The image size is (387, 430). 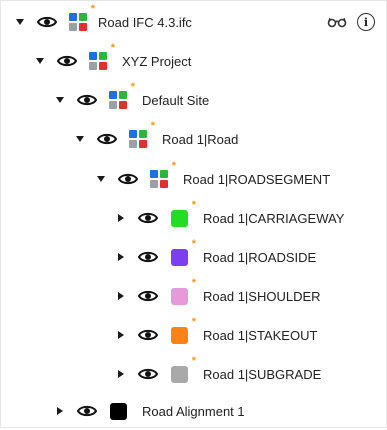 What do you see at coordinates (157, 61) in the screenshot?
I see `tree-label-project: XYZ Project` at bounding box center [157, 61].